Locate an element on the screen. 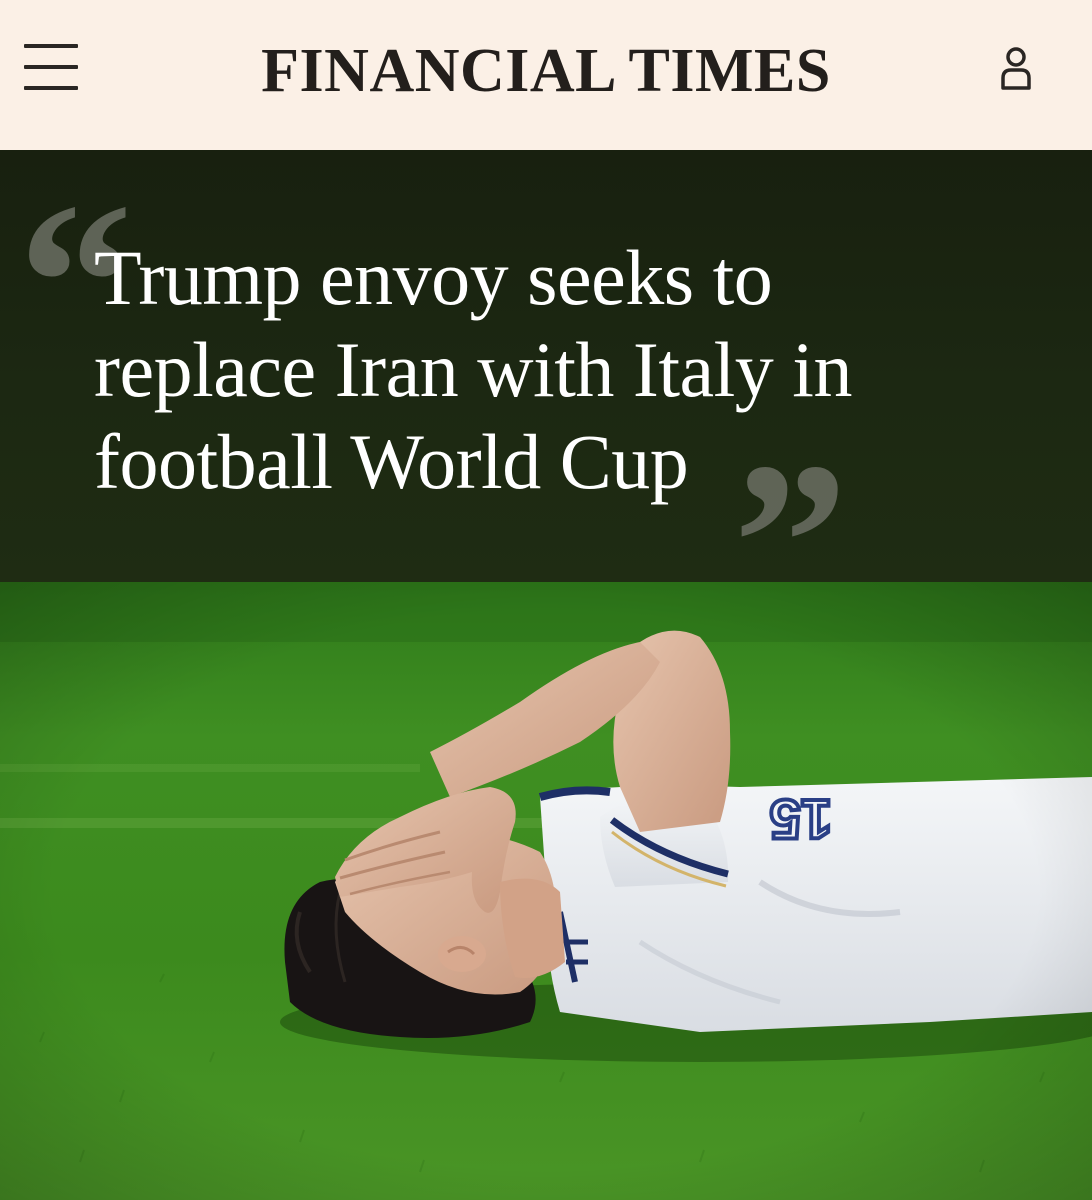  user-account-glyph is located at coordinates (1016, 68).